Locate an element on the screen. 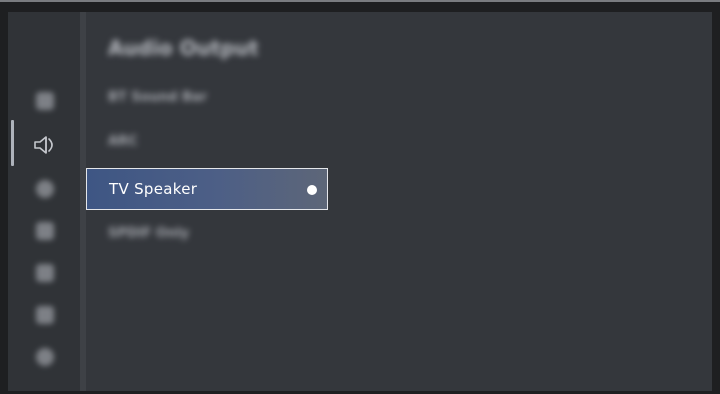  option-label: TV Speaker is located at coordinates (153, 189).